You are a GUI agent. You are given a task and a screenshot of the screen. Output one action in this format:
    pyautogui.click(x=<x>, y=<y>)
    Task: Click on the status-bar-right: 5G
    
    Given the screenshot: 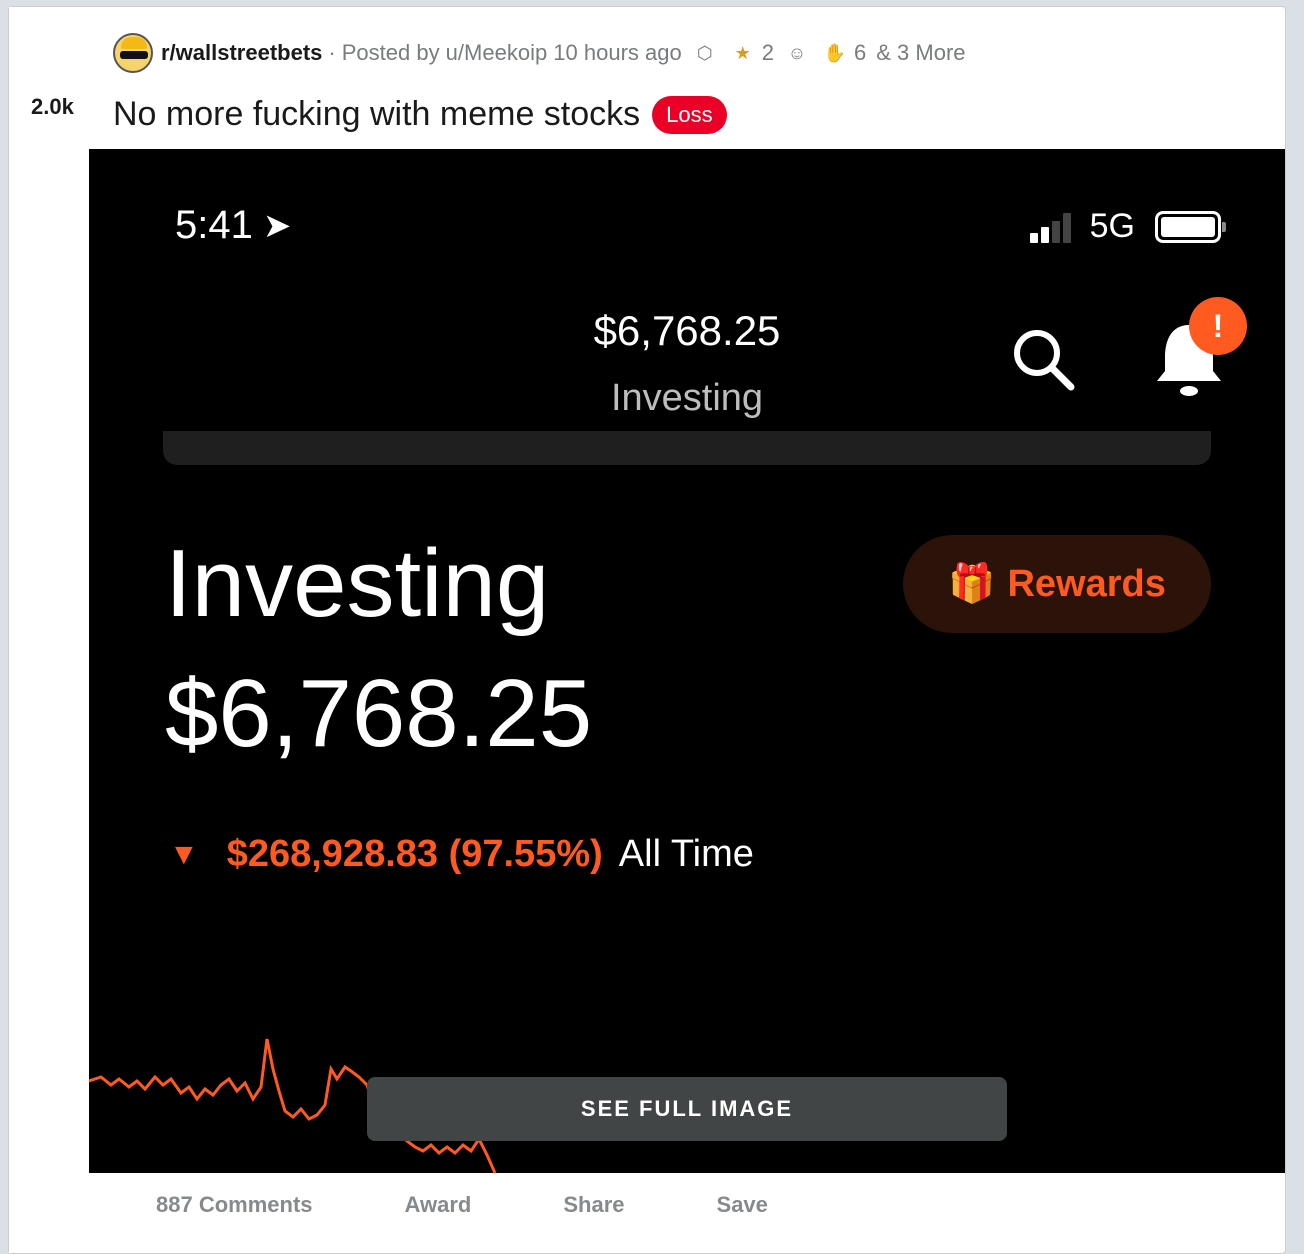 What is the action you would take?
    pyautogui.click(x=1127, y=226)
    